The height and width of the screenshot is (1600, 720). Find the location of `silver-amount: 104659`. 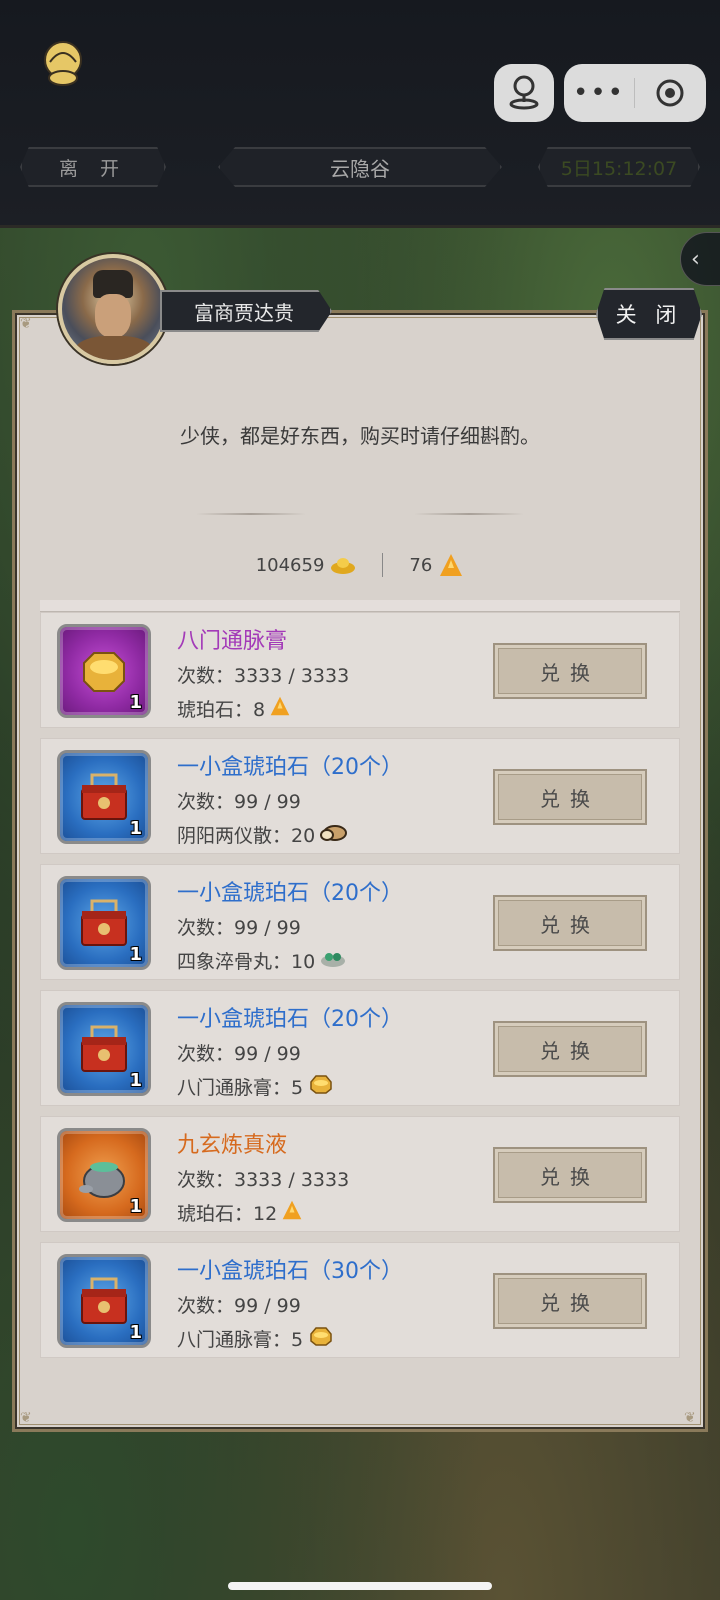

silver-amount: 104659 is located at coordinates (290, 565).